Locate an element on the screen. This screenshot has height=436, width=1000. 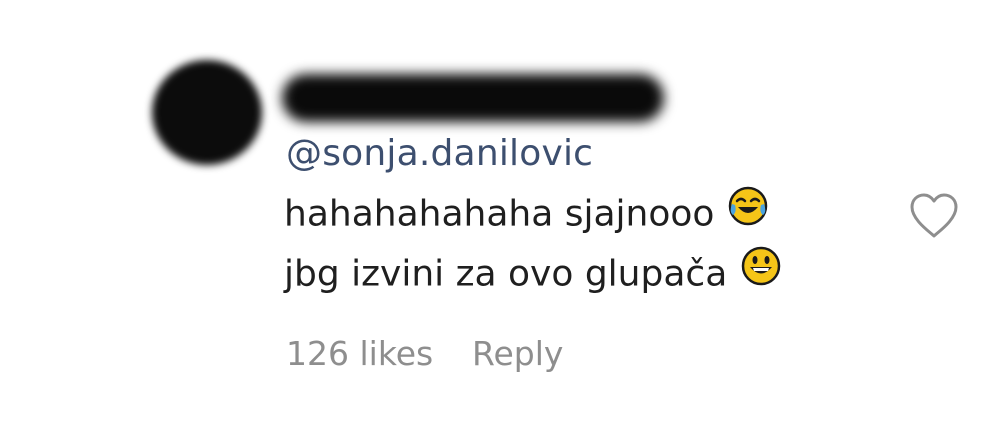
grinning-face-icon is located at coordinates (761, 271).